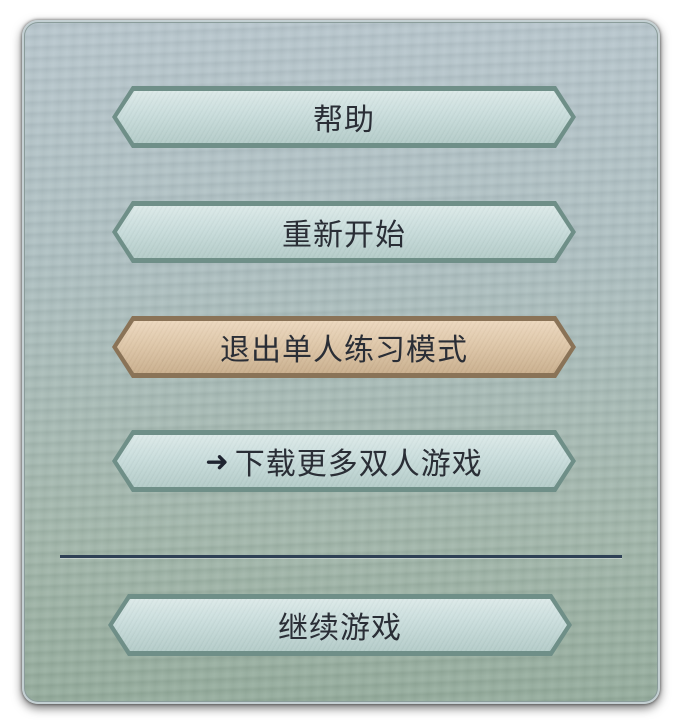 The height and width of the screenshot is (726, 682). I want to click on restart-button-face: 重新开始, so click(344, 232).